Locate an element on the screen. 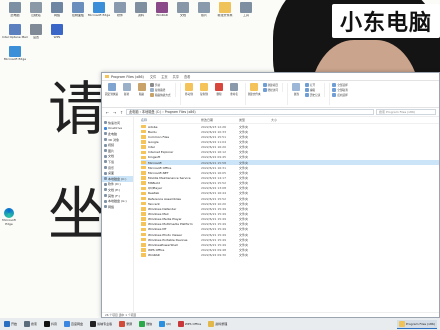  copy-to-button: 复制到 is located at coordinates (204, 89).